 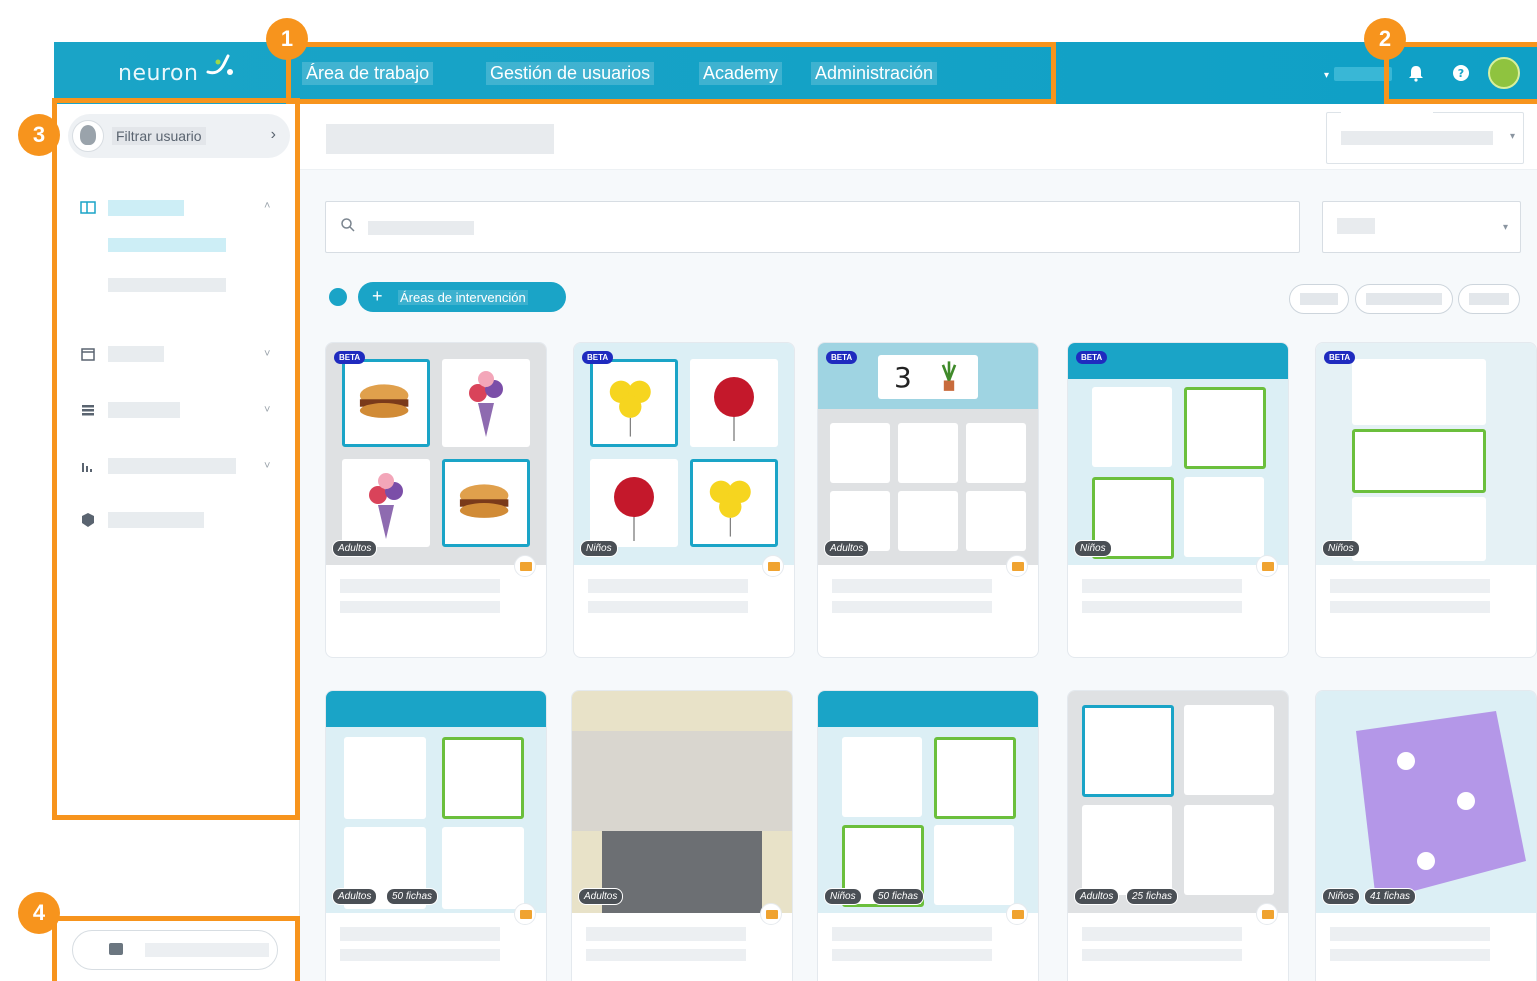 What do you see at coordinates (1426, 802) in the screenshot?
I see `card-image: Niños 41 fichas` at bounding box center [1426, 802].